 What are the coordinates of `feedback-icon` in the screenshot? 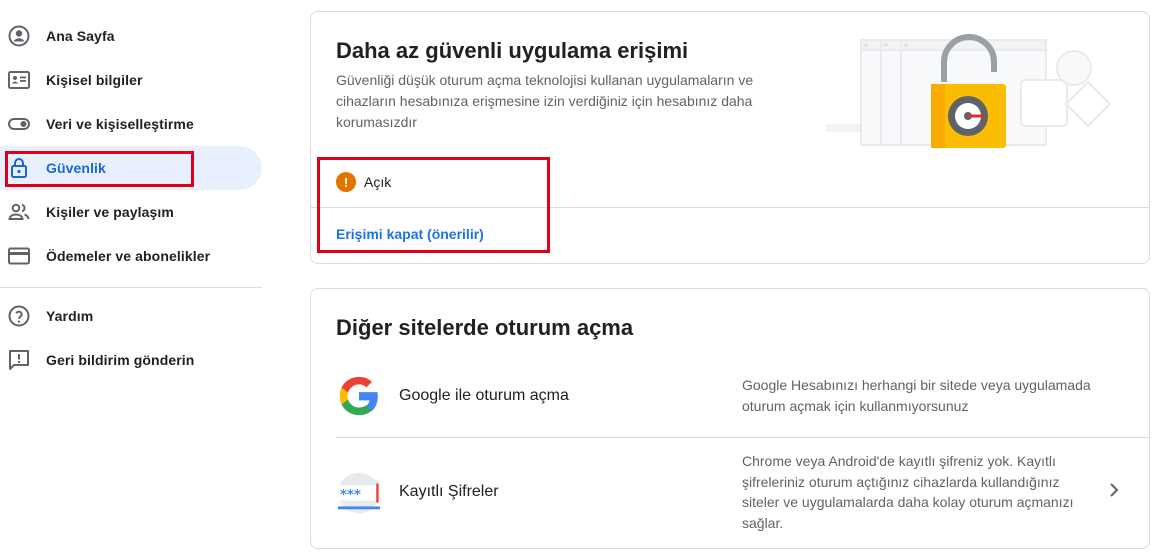 It's located at (19, 360).